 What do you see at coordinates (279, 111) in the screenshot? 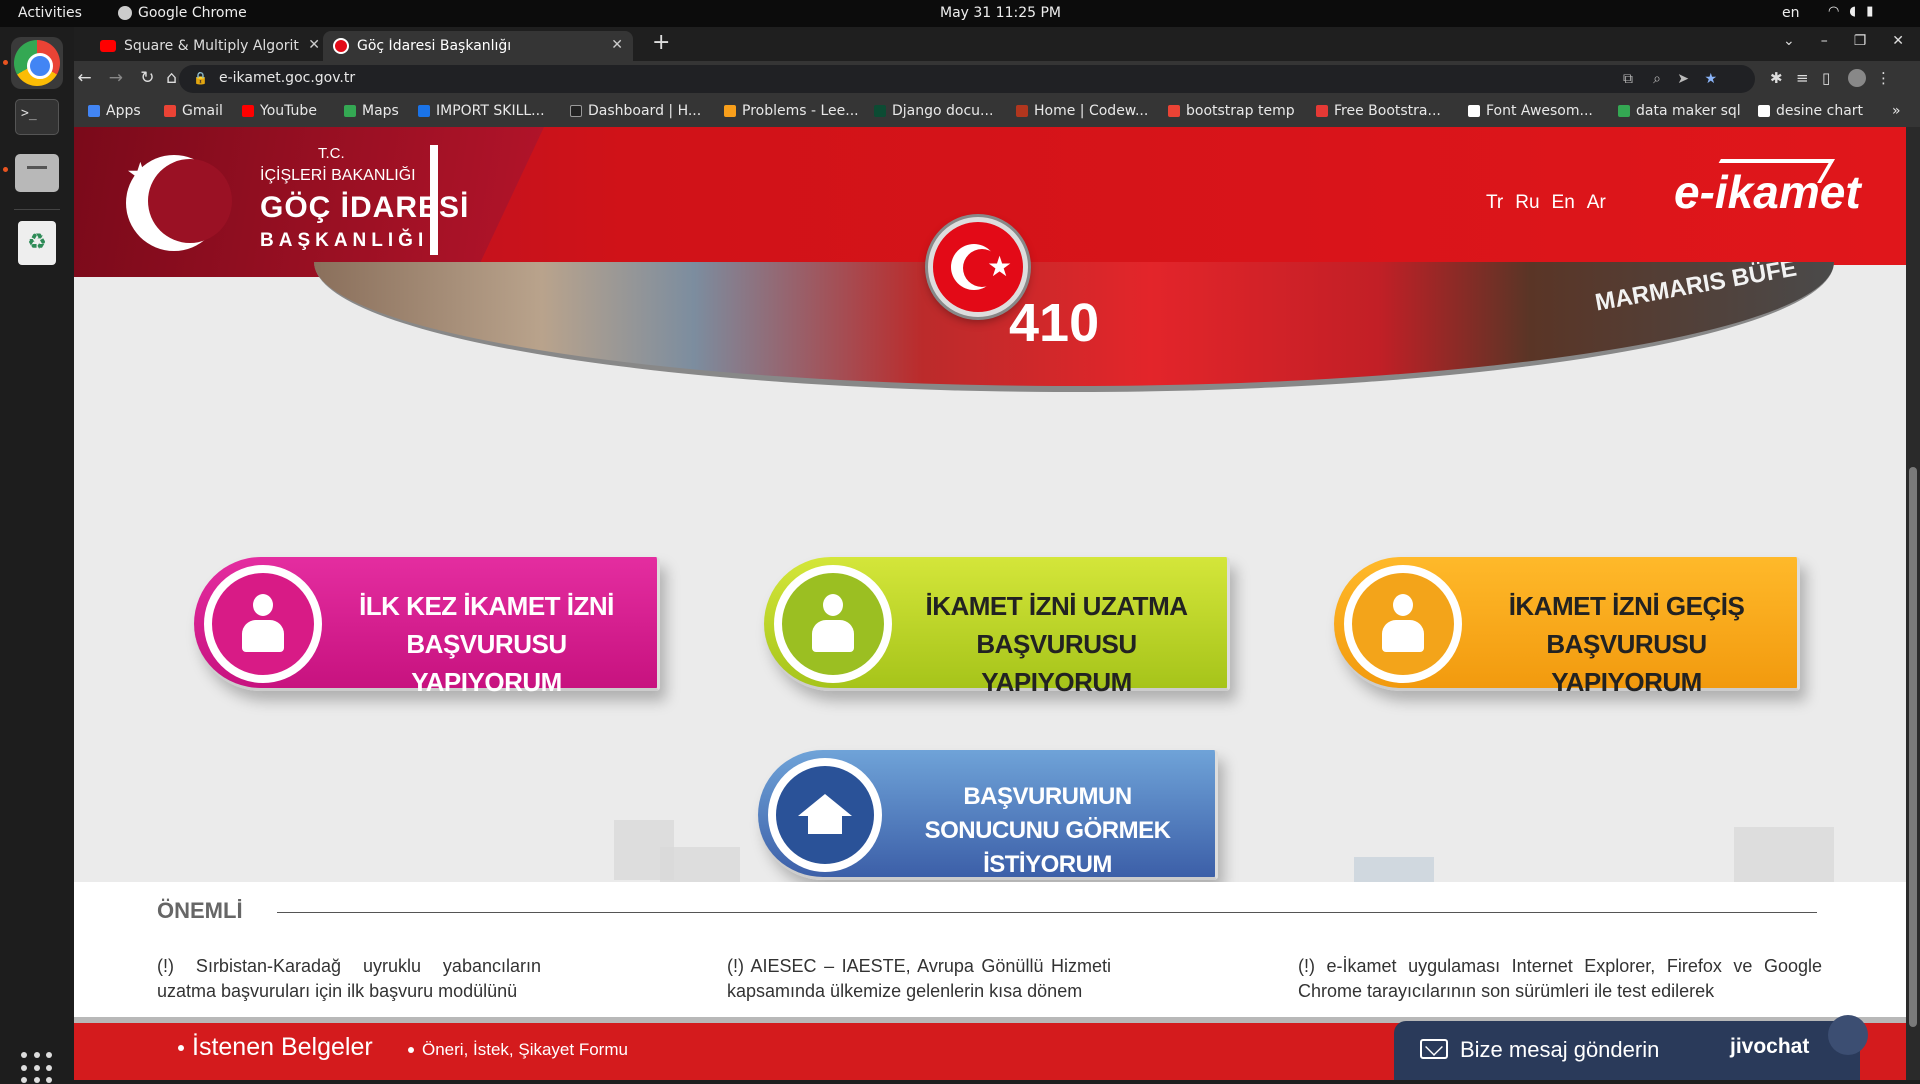
I see `bookmark-youtube: YouTube` at bounding box center [279, 111].